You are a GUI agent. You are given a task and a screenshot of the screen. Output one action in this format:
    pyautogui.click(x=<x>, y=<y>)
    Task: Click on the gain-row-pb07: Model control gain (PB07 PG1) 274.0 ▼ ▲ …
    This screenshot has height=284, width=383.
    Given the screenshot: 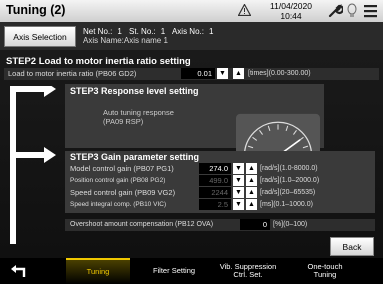 What is the action you would take?
    pyautogui.click(x=220, y=168)
    